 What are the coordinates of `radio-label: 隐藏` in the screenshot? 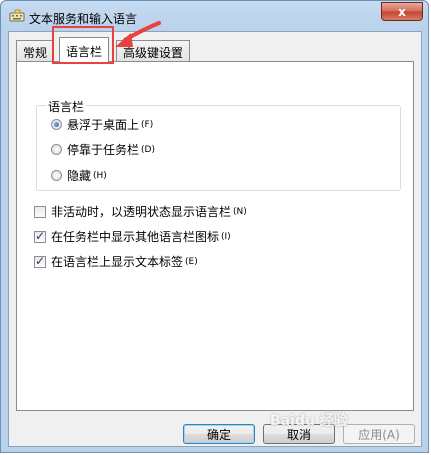 It's located at (79, 176).